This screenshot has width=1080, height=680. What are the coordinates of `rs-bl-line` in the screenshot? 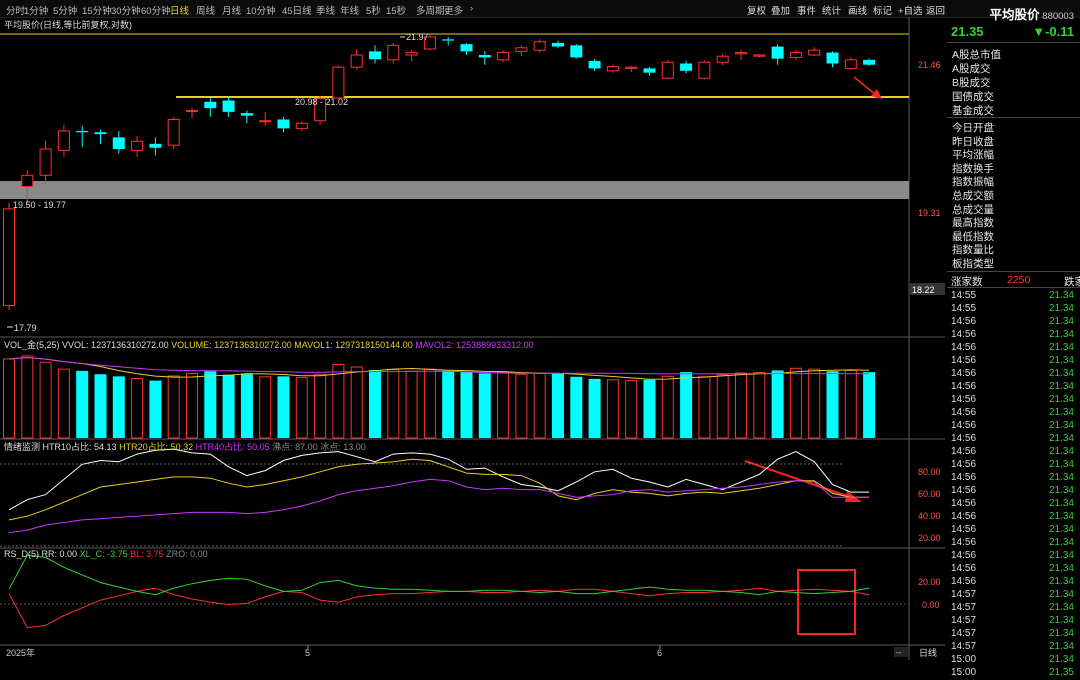 It's located at (439, 608).